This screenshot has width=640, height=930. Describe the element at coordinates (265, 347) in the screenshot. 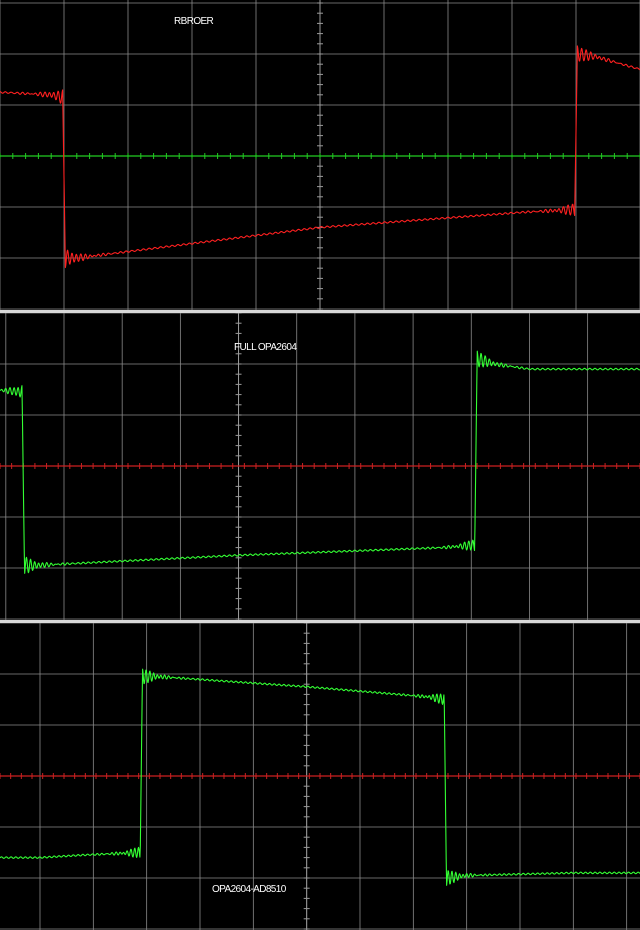

I see `panel-title: FULL OPA2604` at that location.